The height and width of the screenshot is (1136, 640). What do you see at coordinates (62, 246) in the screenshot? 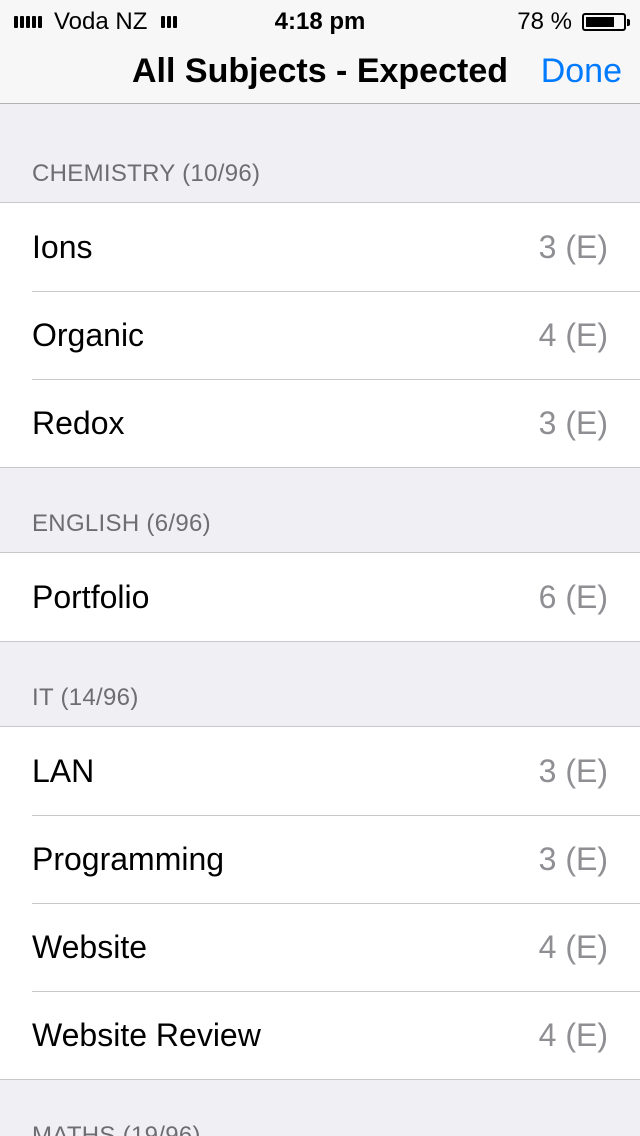
I see `subject-label: Ions` at bounding box center [62, 246].